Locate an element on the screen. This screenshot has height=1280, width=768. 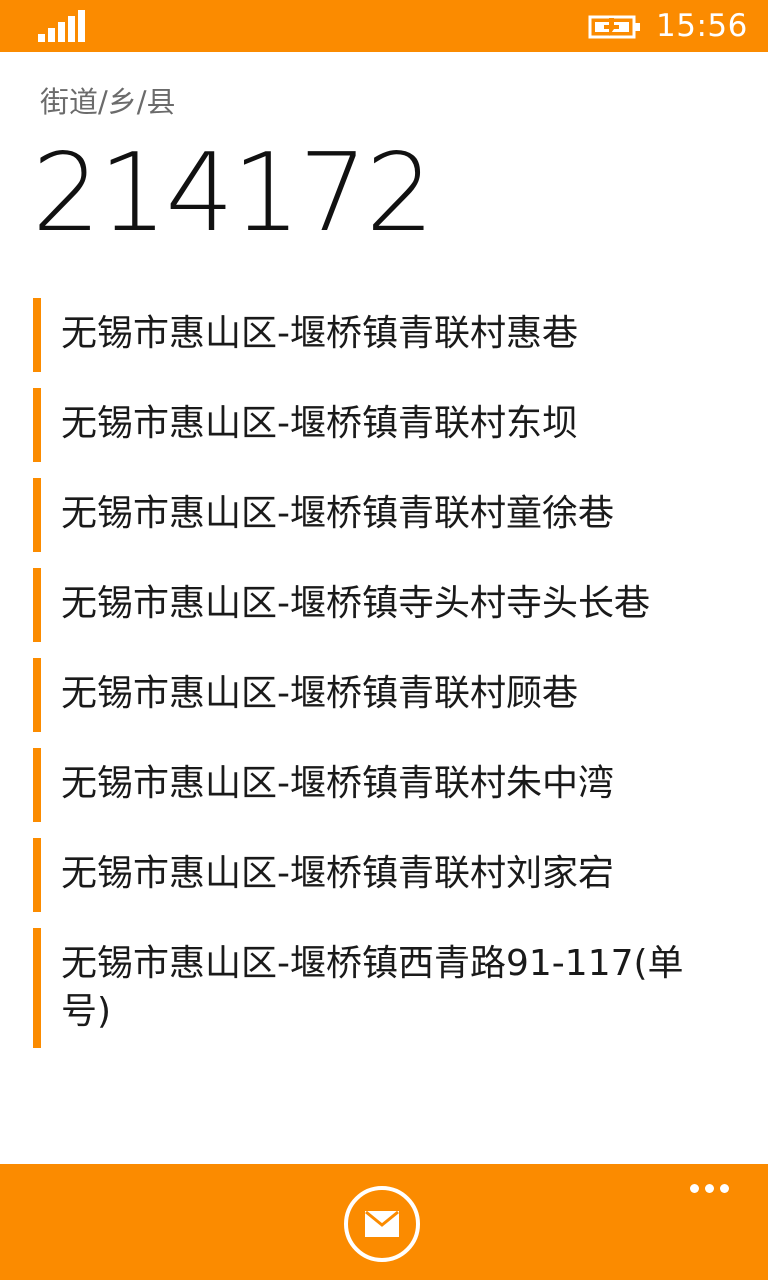
more-menu-button is located at coordinates (709, 1188).